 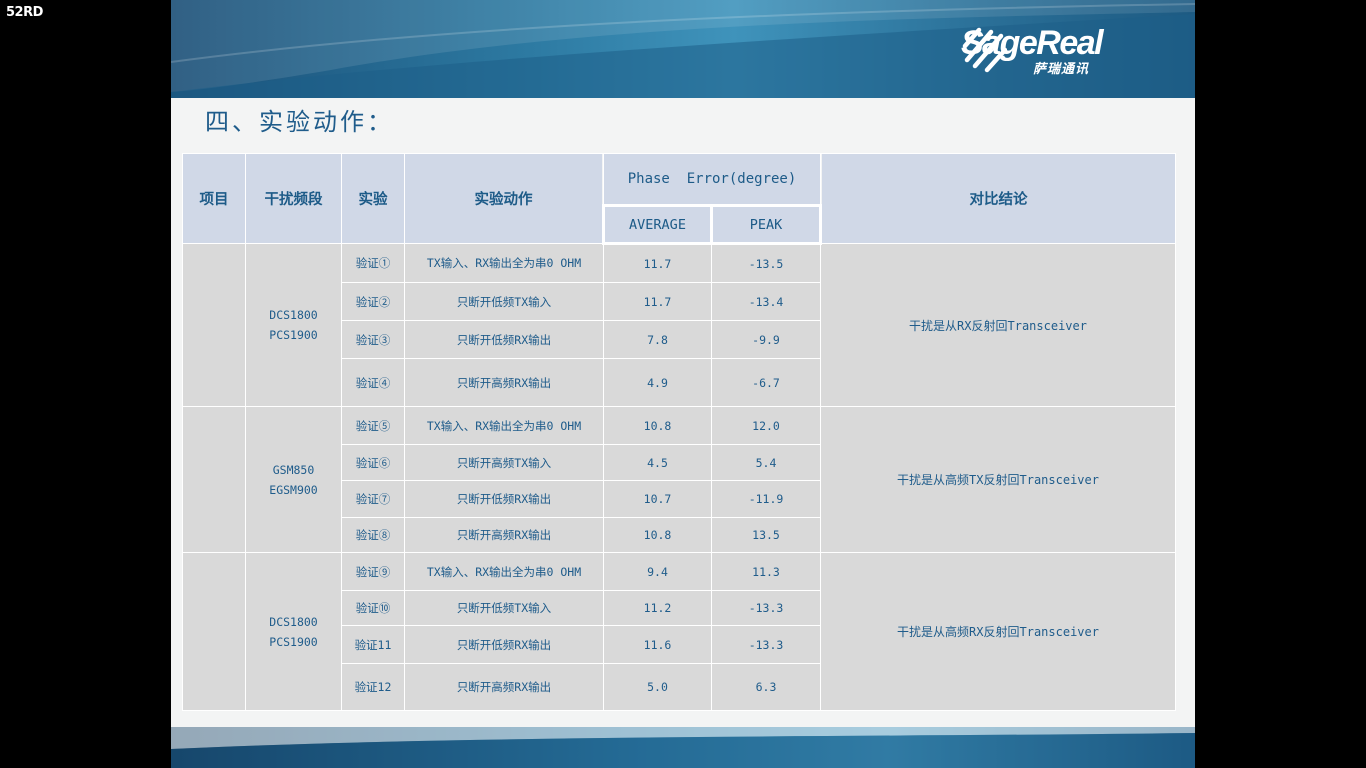 What do you see at coordinates (657, 644) in the screenshot?
I see `average-cell: 11.6` at bounding box center [657, 644].